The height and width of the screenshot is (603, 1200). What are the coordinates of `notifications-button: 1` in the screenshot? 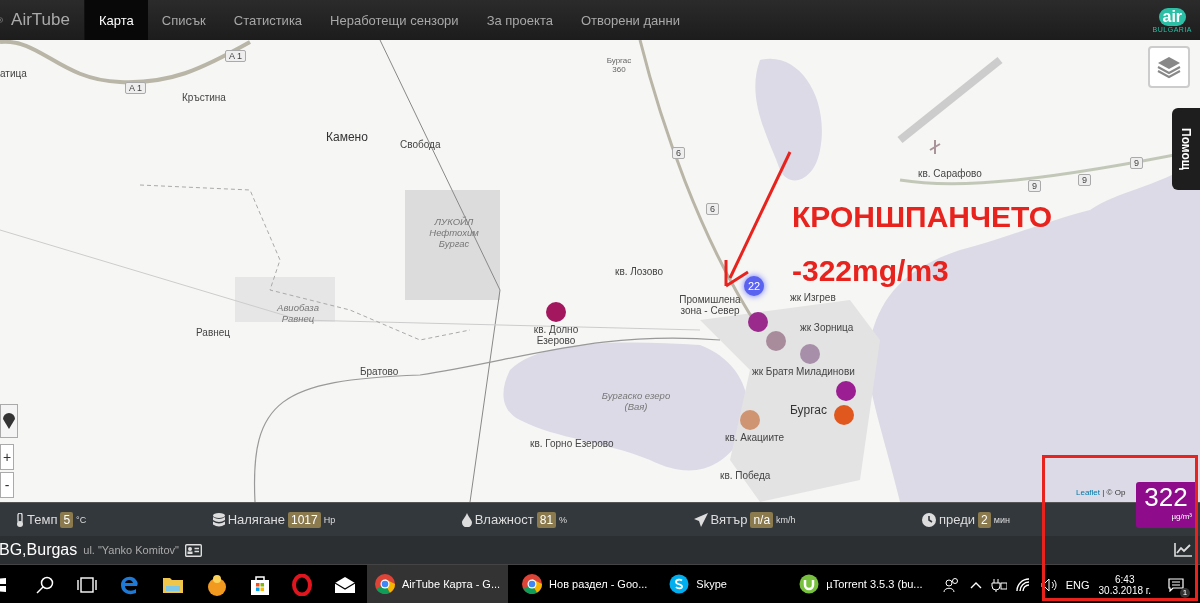 It's located at (1176, 585).